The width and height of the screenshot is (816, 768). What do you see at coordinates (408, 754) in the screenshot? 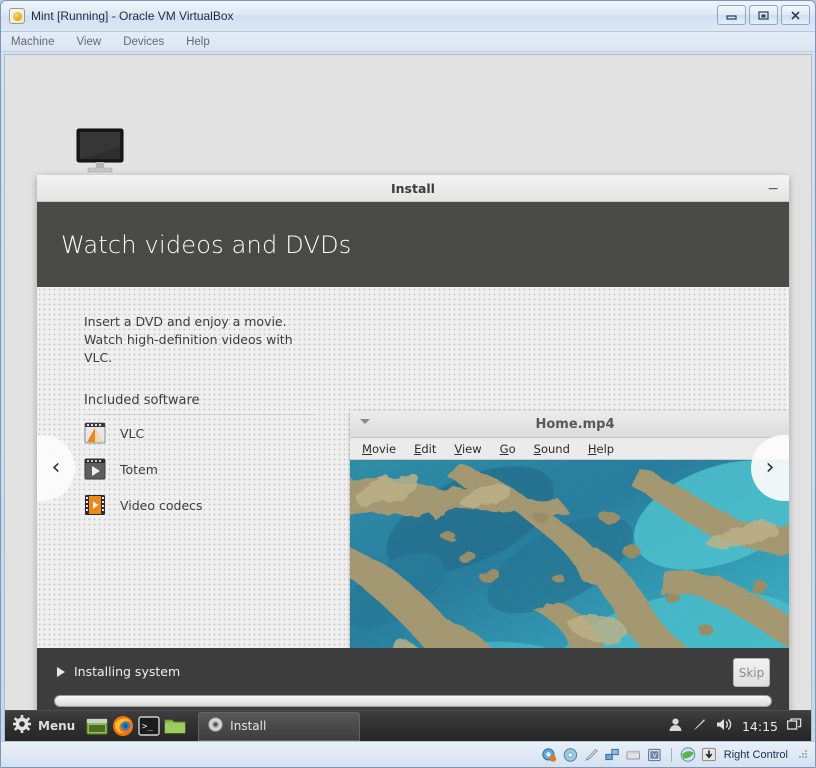
I see `virtualbox-statusbar: V Right Control` at bounding box center [408, 754].